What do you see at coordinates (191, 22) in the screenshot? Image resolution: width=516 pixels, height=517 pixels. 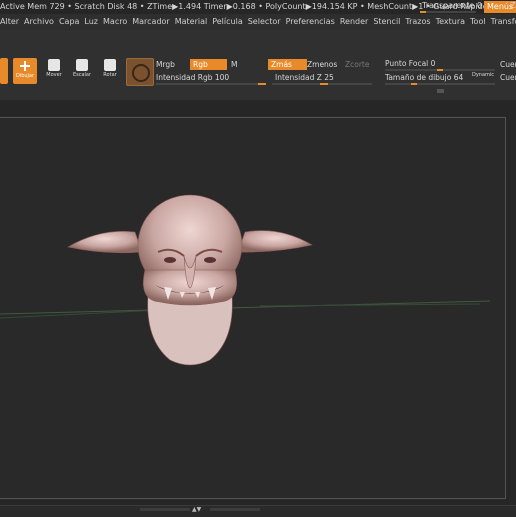 I see `menu-item: Material` at bounding box center [191, 22].